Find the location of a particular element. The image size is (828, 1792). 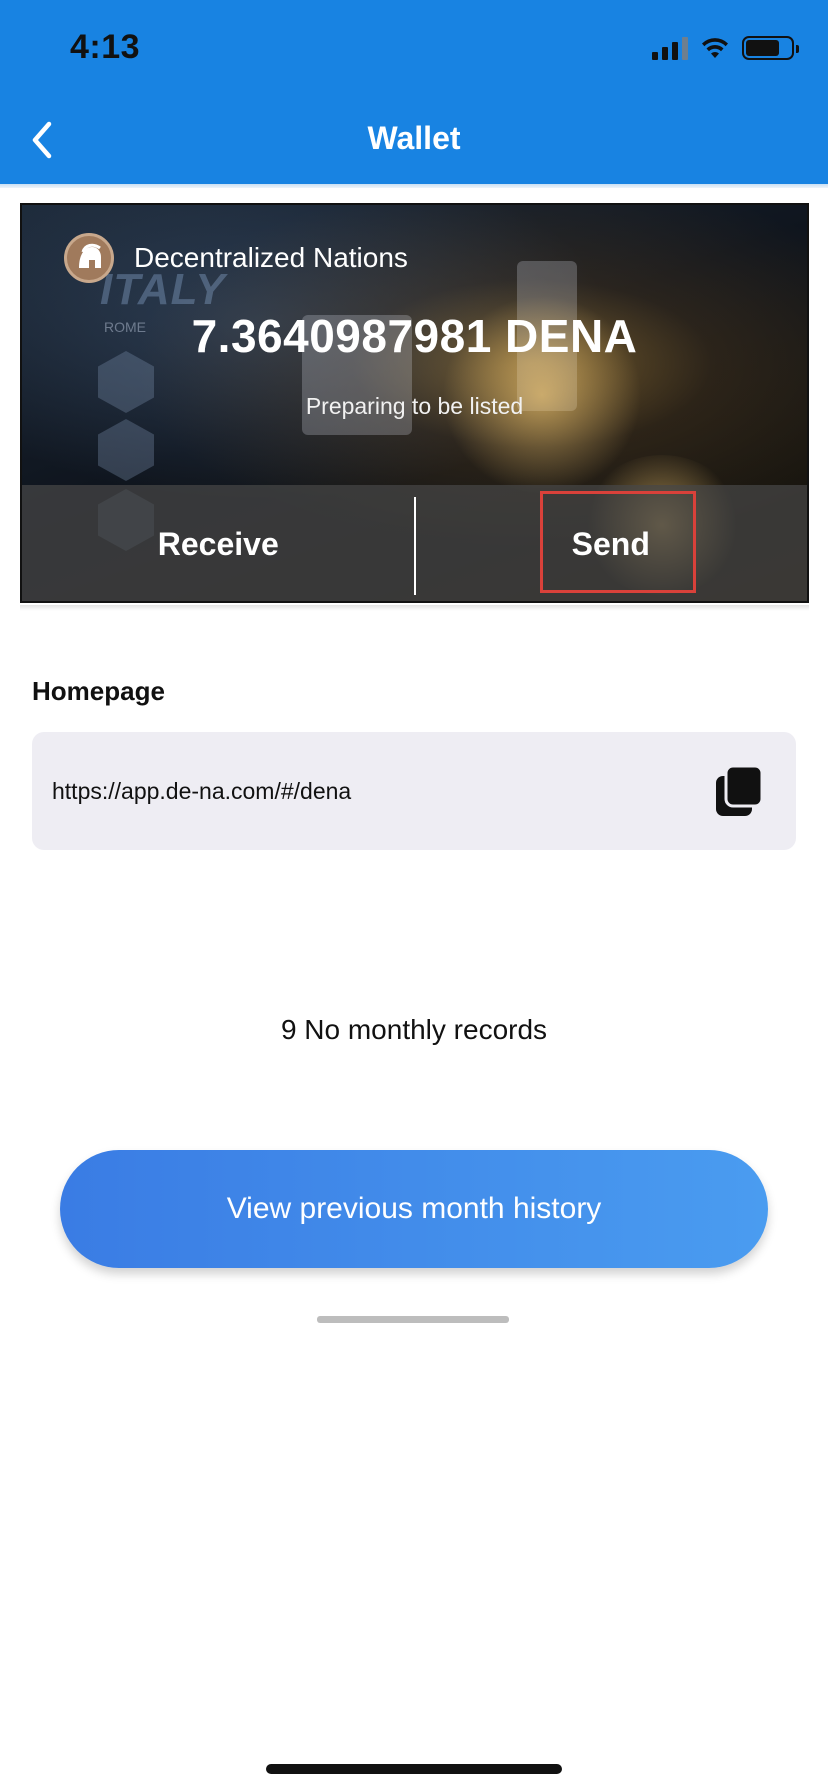

app-header: 4:13 Wallet is located at coordinates (414, 93).